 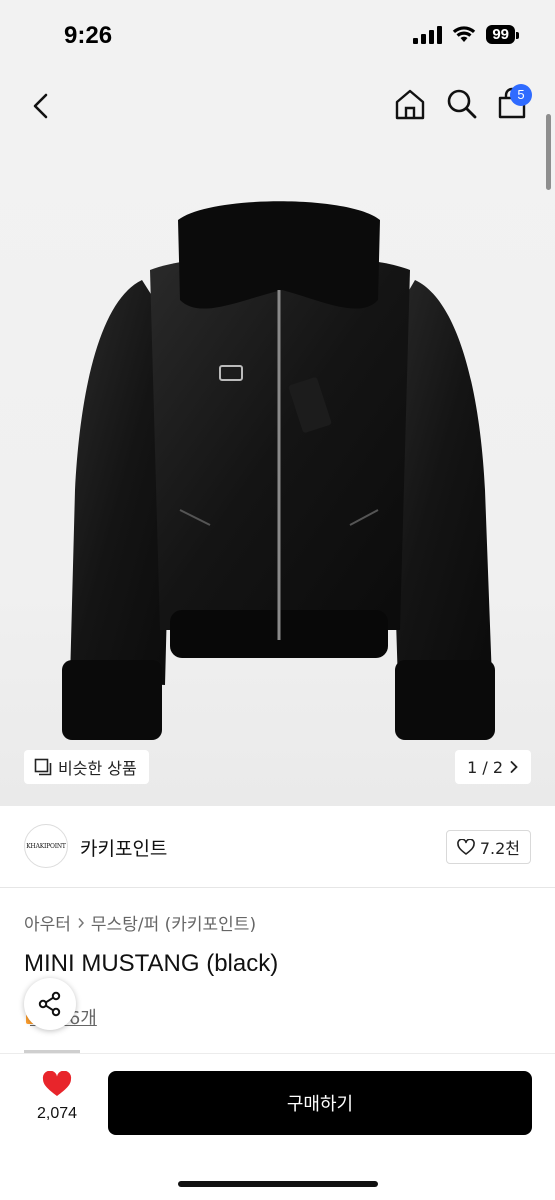 What do you see at coordinates (43, 767) in the screenshot?
I see `gallery-icon` at bounding box center [43, 767].